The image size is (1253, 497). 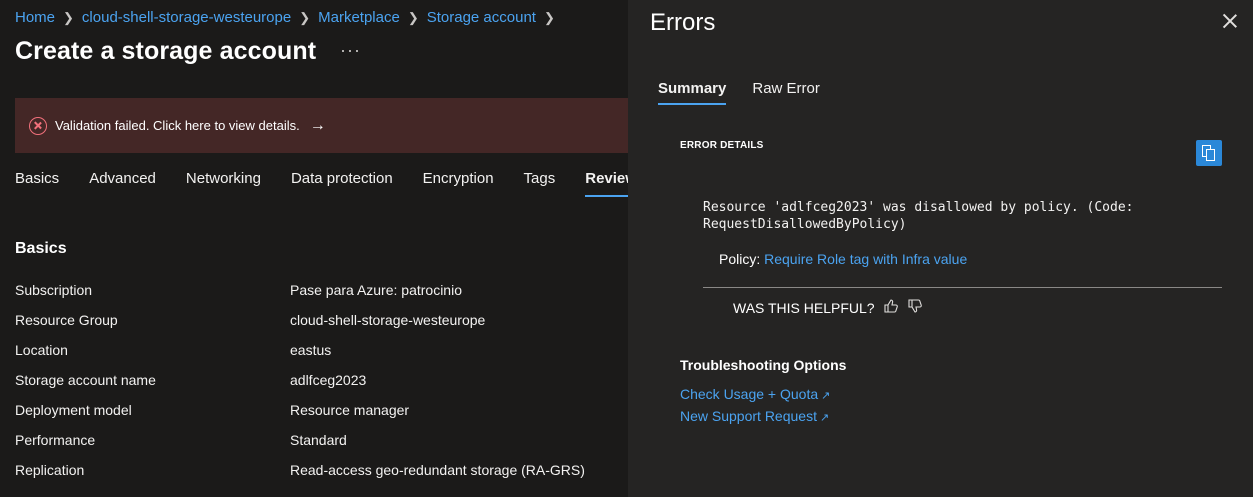 I want to click on row-key: Location, so click(x=41, y=350).